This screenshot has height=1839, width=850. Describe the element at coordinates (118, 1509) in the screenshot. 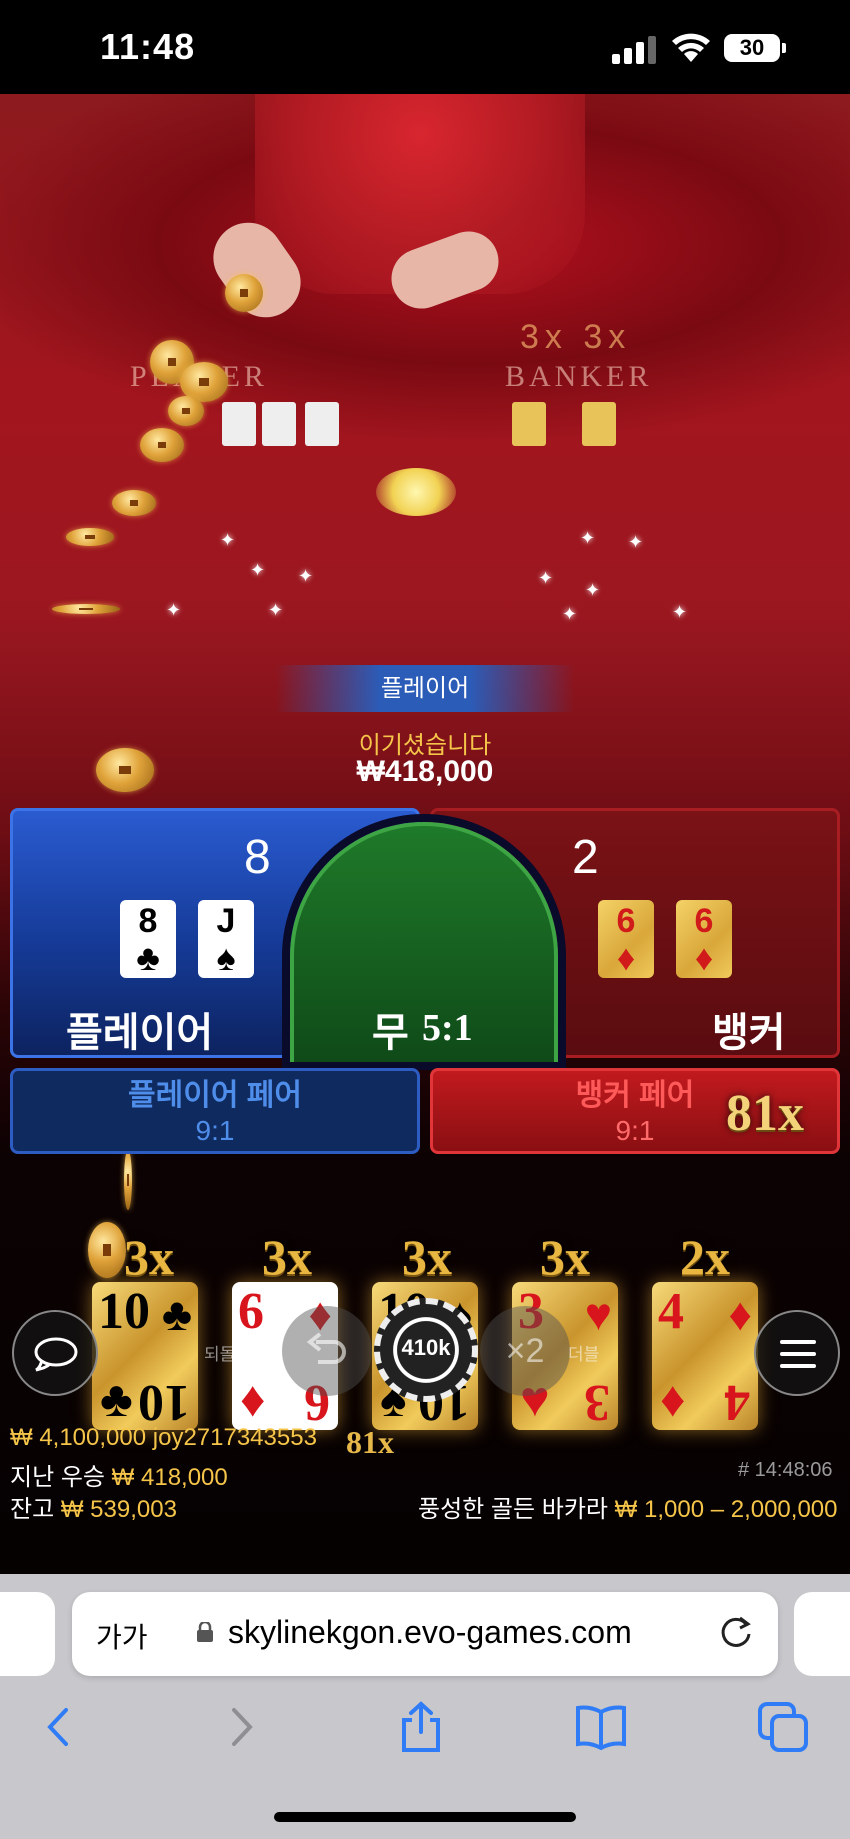

I see `balance-value: ₩ 539,003` at that location.